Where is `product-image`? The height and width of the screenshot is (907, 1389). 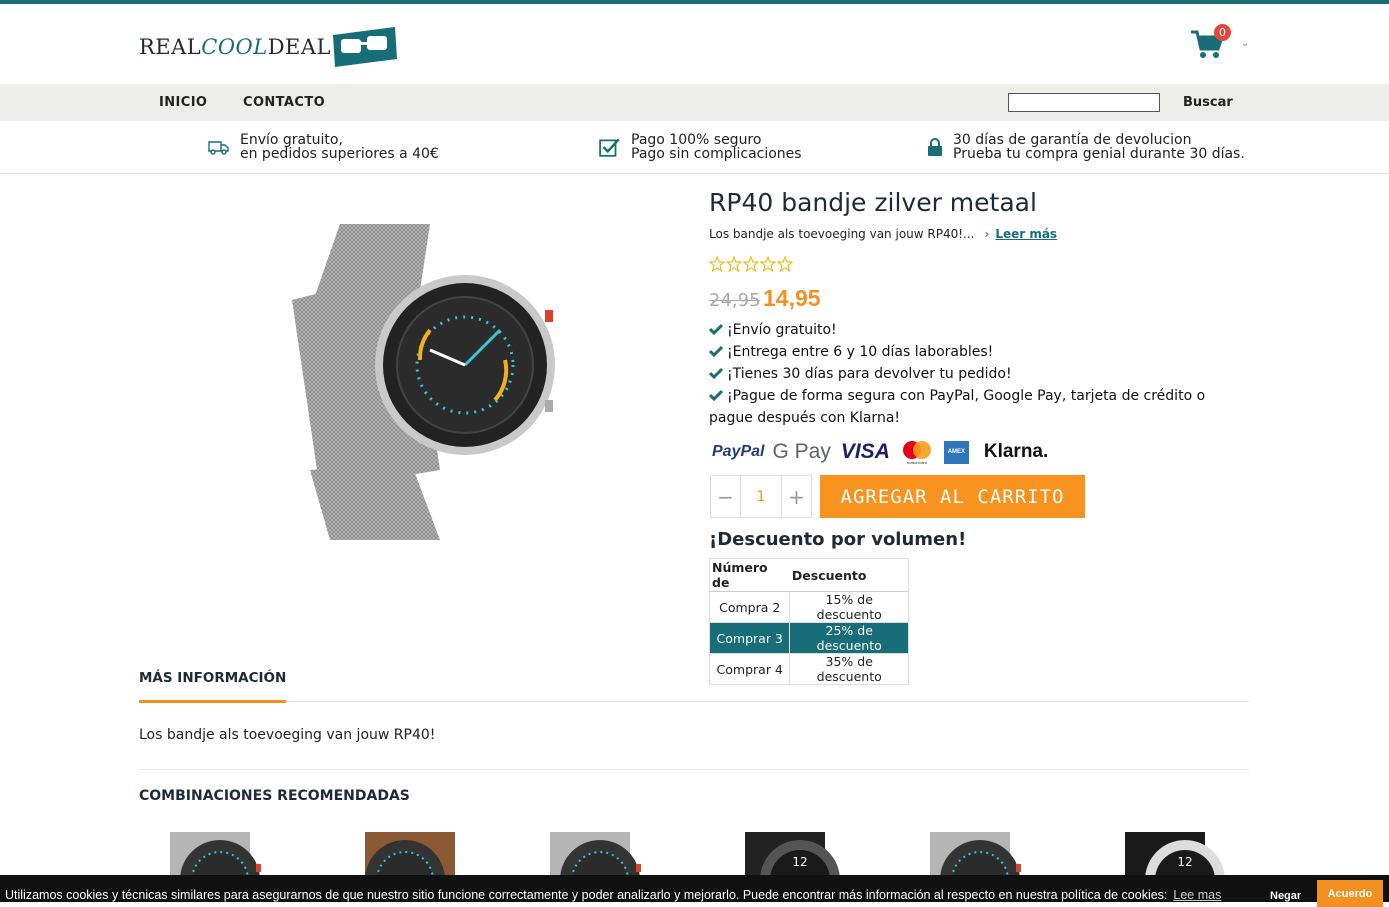 product-image is located at coordinates (420, 380).